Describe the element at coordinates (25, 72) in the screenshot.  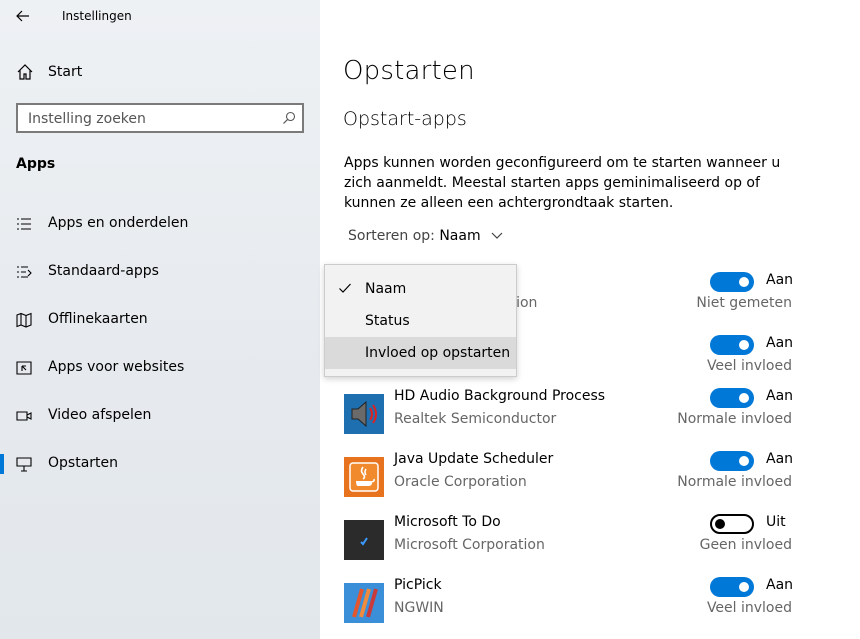
I see `home-icon` at that location.